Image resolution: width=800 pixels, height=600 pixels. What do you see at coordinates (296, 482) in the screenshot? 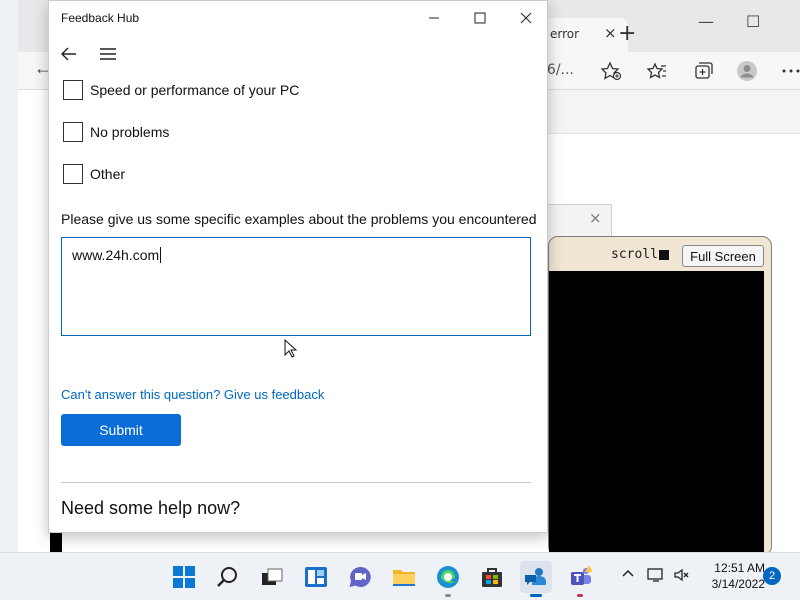
I see `divider` at bounding box center [296, 482].